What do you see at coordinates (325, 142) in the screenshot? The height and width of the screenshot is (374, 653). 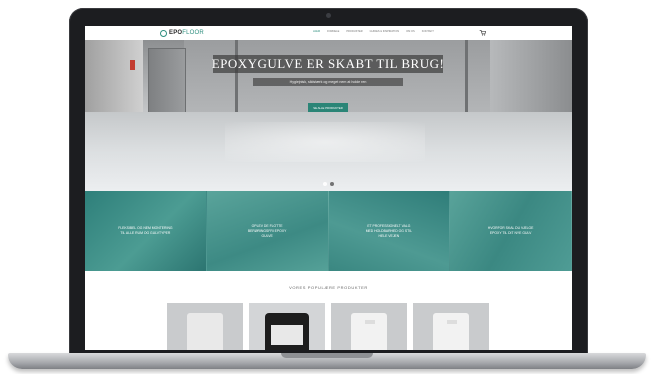 I see `hero-floor-reflection` at bounding box center [325, 142].